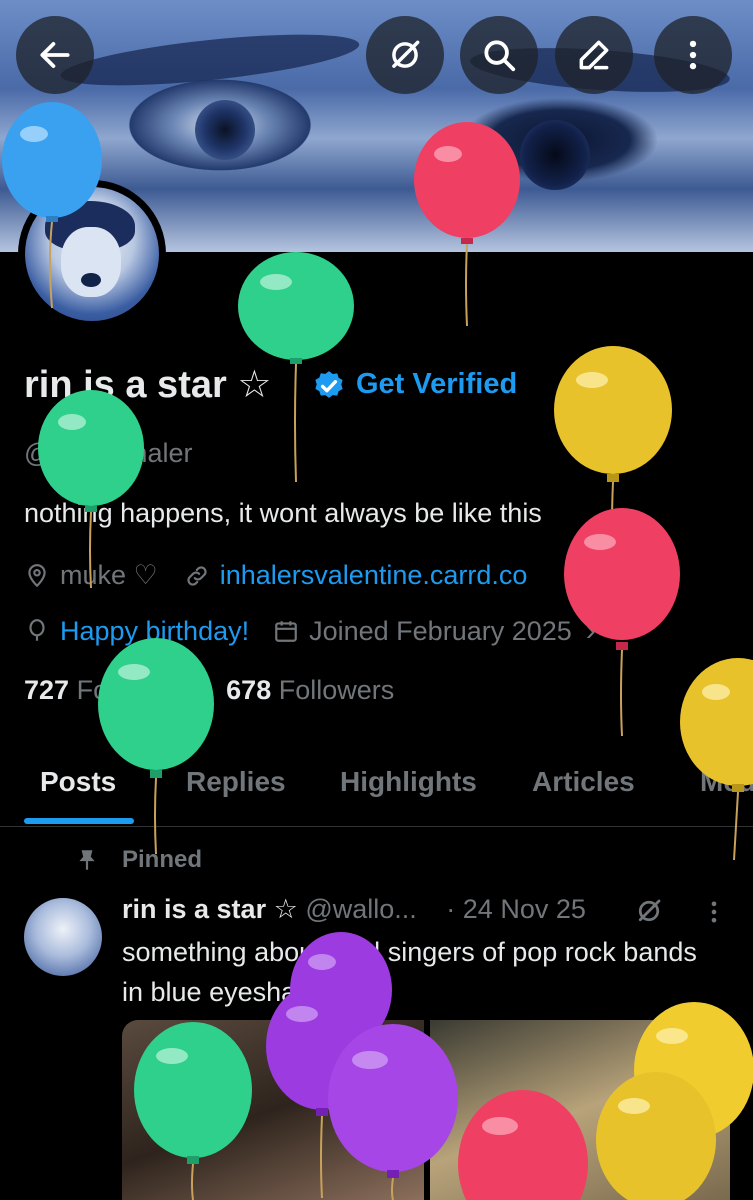 The width and height of the screenshot is (753, 1200). I want to click on back-arrow-icon, so click(55, 55).